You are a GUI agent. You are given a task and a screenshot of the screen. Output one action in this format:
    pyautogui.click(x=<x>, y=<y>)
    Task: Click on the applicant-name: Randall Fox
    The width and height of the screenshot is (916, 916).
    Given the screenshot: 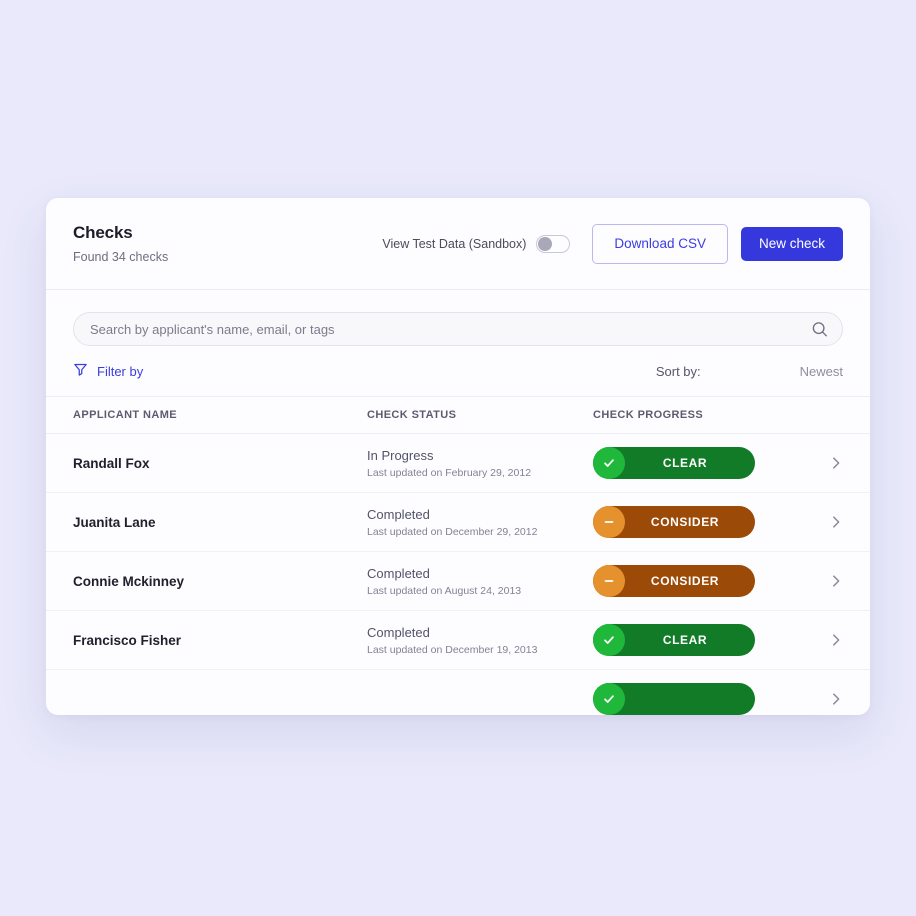 What is the action you would take?
    pyautogui.click(x=111, y=463)
    